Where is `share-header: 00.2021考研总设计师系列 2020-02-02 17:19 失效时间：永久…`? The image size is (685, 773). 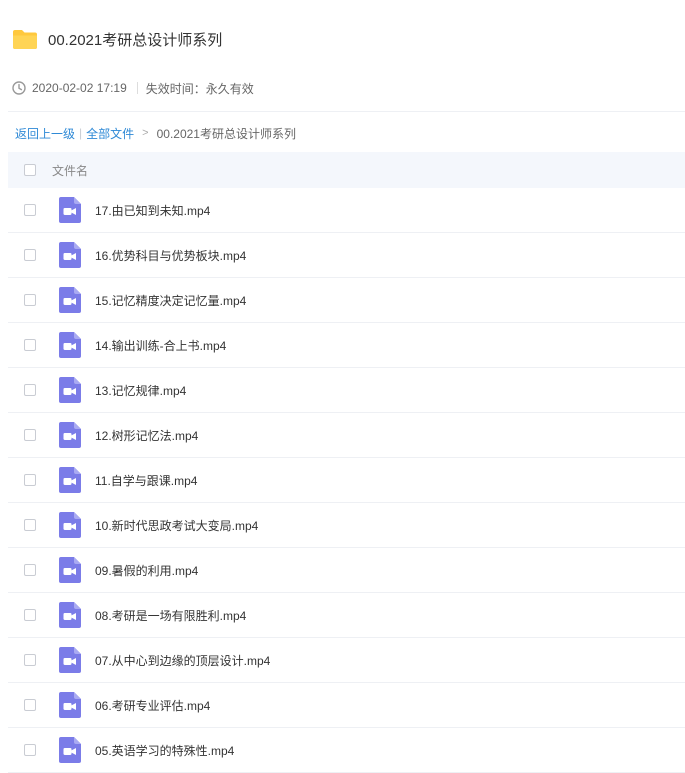
share-header: 00.2021考研总设计师系列 2020-02-02 17:19 失效时间：永久… is located at coordinates (342, 56).